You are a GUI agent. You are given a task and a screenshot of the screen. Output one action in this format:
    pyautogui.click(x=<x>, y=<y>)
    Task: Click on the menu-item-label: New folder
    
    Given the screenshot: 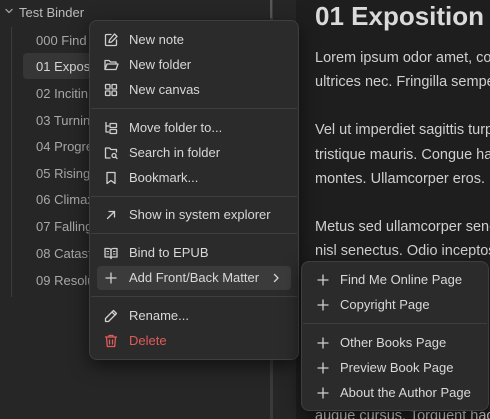 What is the action you would take?
    pyautogui.click(x=160, y=64)
    